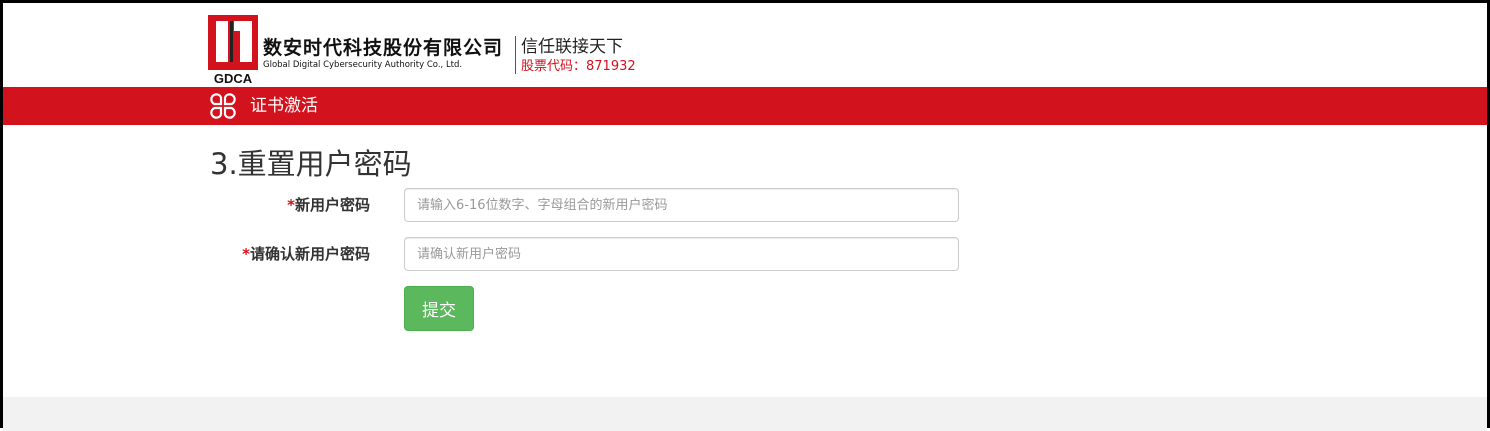  Describe the element at coordinates (515, 55) in the screenshot. I see `header-divider` at that location.